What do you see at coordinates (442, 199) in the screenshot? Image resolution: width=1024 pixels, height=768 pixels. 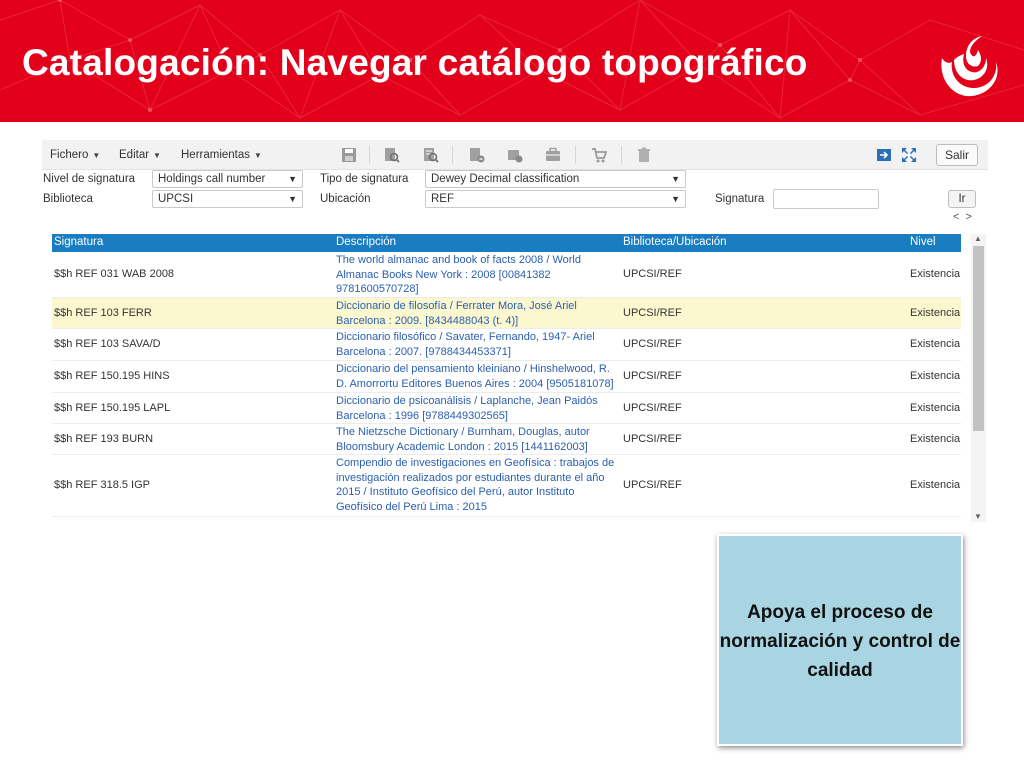 I see `ubicacion-value: REF` at bounding box center [442, 199].